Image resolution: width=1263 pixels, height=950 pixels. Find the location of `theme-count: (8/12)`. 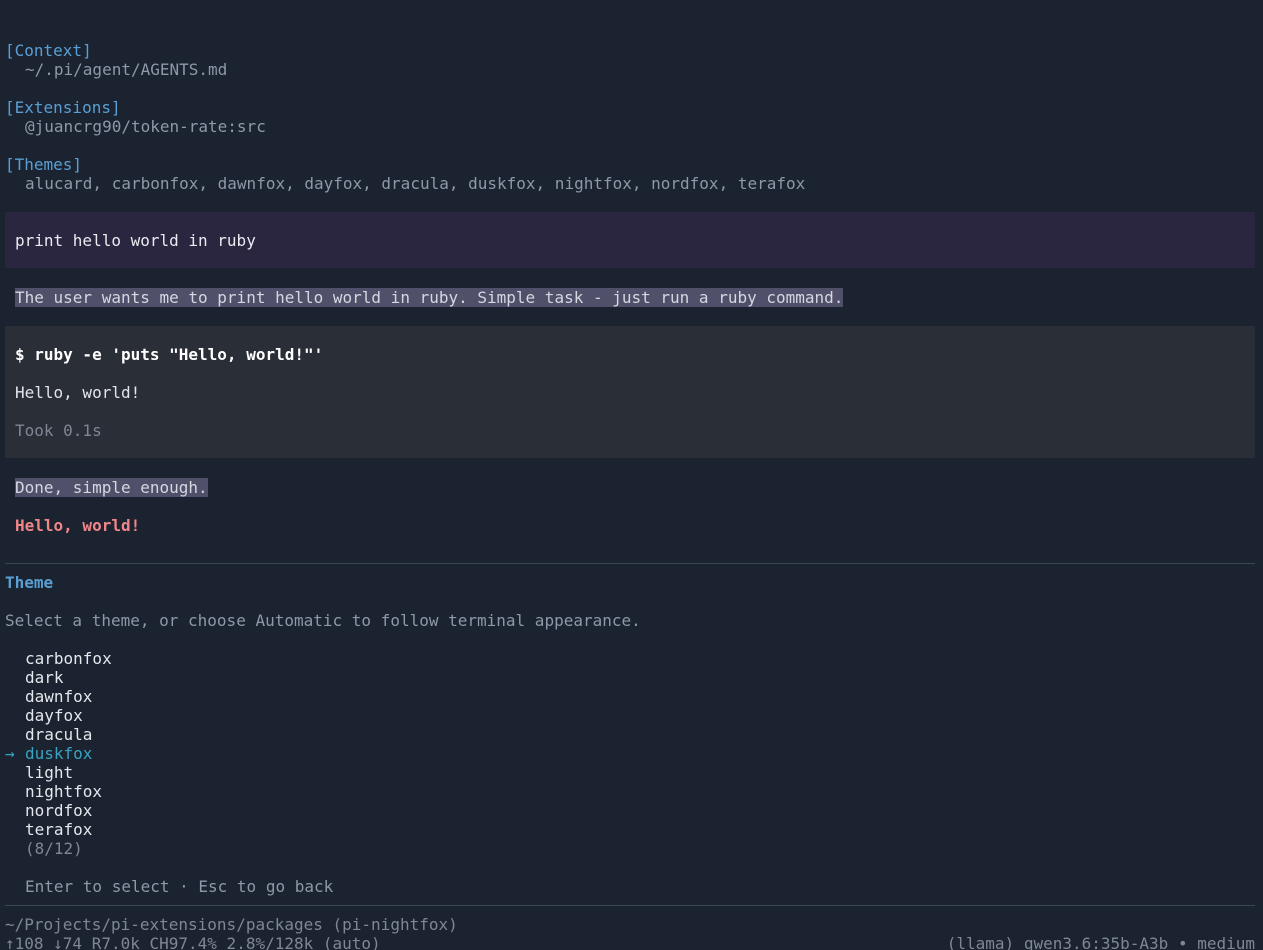

theme-count: (8/12) is located at coordinates (54, 848).